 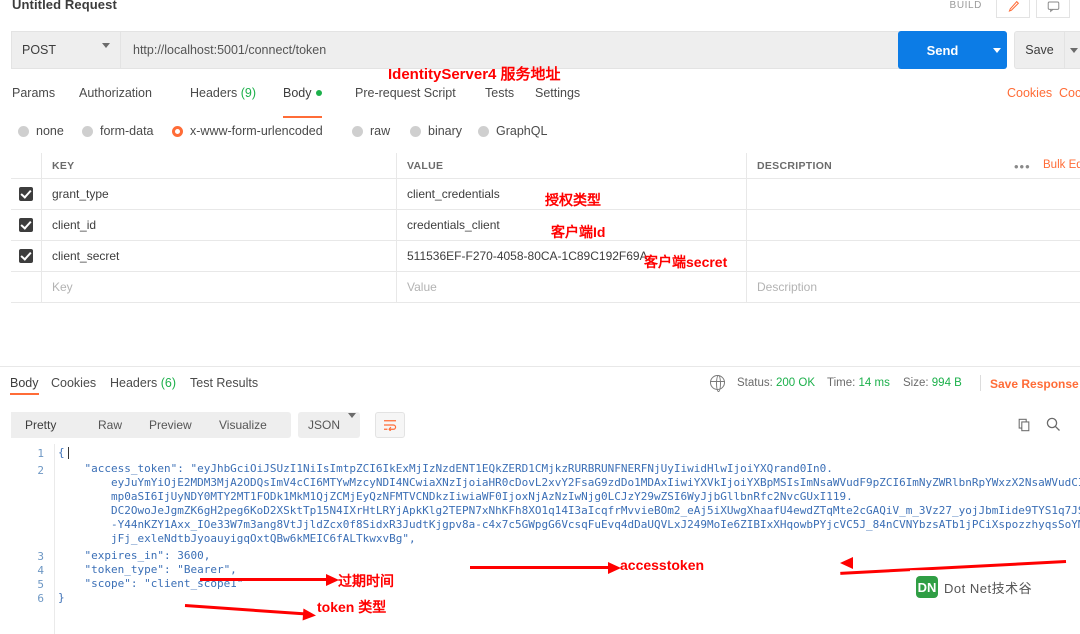 What do you see at coordinates (573, 200) in the screenshot?
I see `annotation-grant-type: 授权类型` at bounding box center [573, 200].